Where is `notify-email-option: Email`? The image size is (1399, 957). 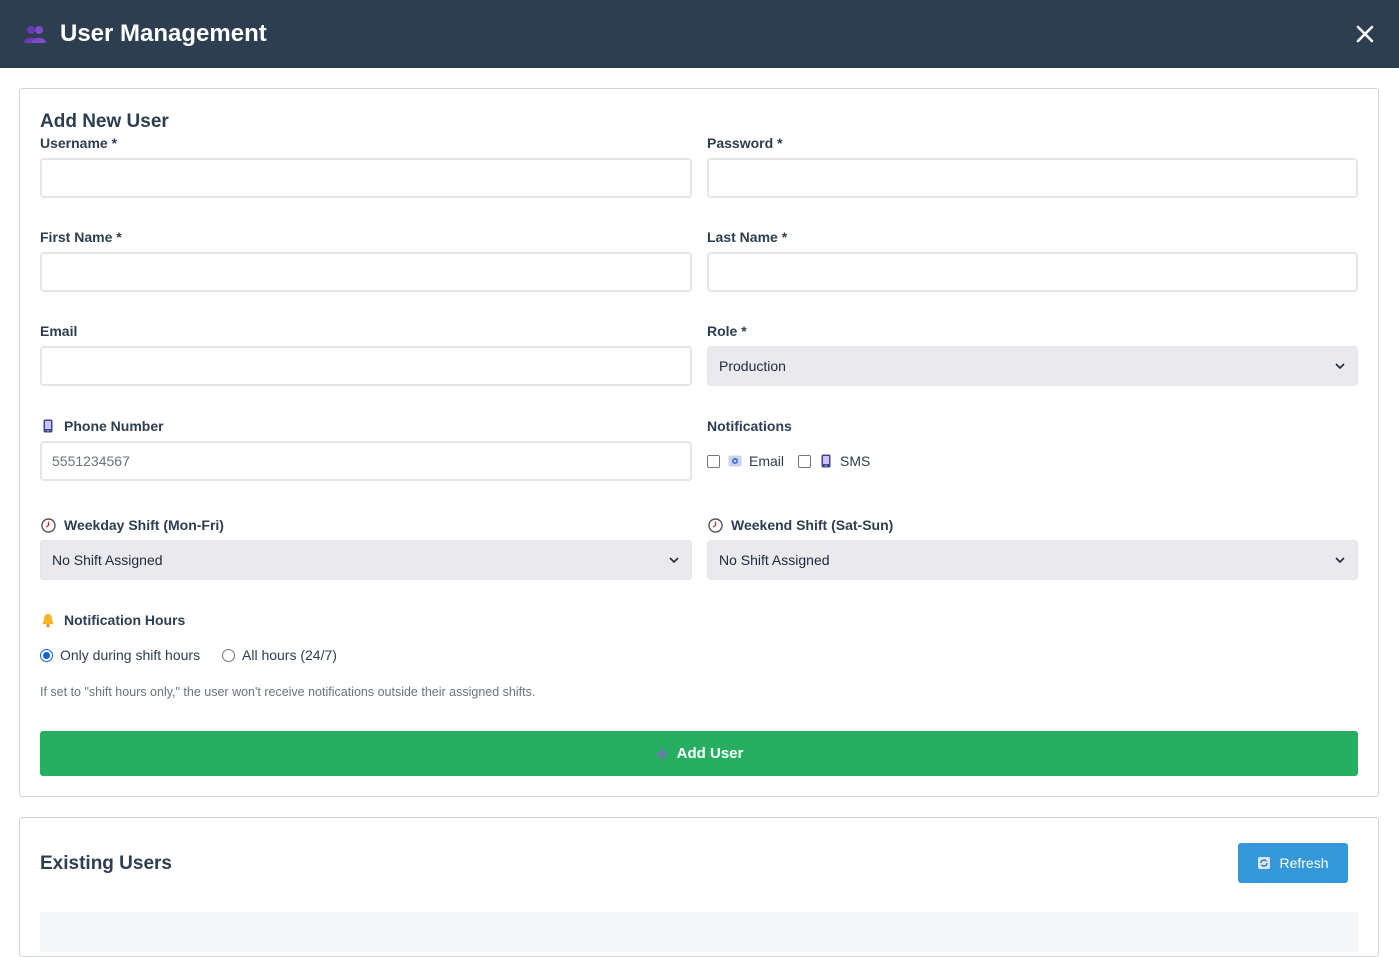
notify-email-option: Email is located at coordinates (745, 461).